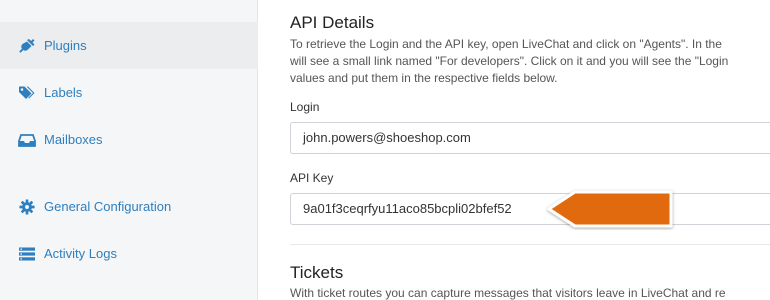 Image resolution: width=770 pixels, height=300 pixels. Describe the element at coordinates (80, 253) in the screenshot. I see `sidebar-item-label: Activity Logs` at that location.